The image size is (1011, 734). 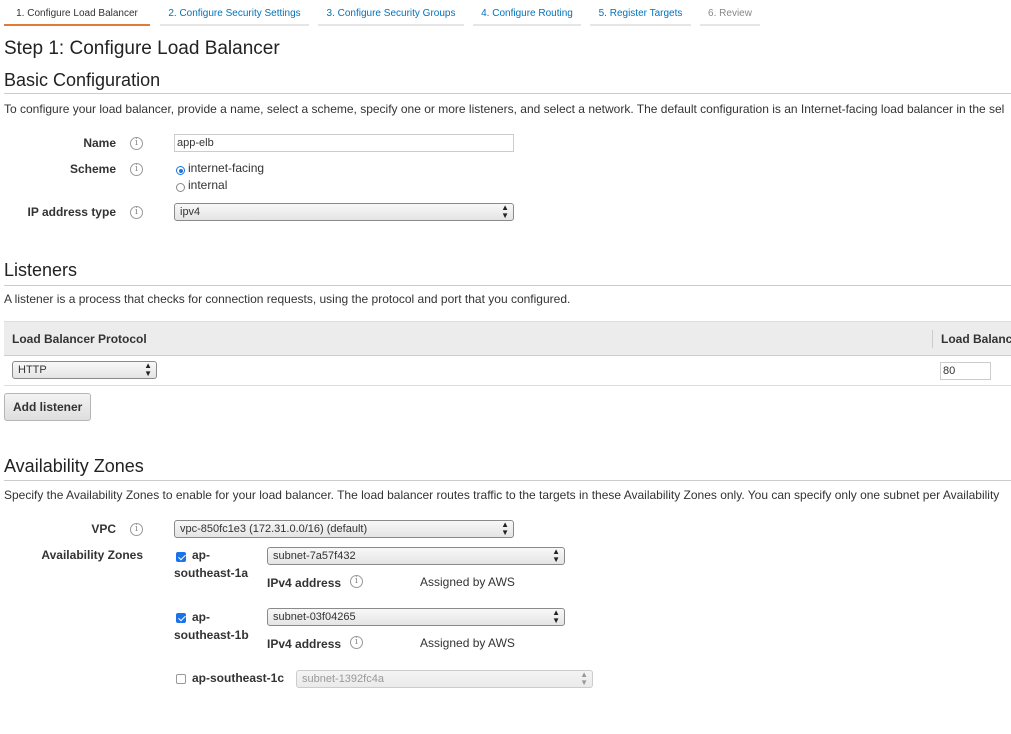 What do you see at coordinates (965, 371) in the screenshot?
I see `port-input: 80` at bounding box center [965, 371].